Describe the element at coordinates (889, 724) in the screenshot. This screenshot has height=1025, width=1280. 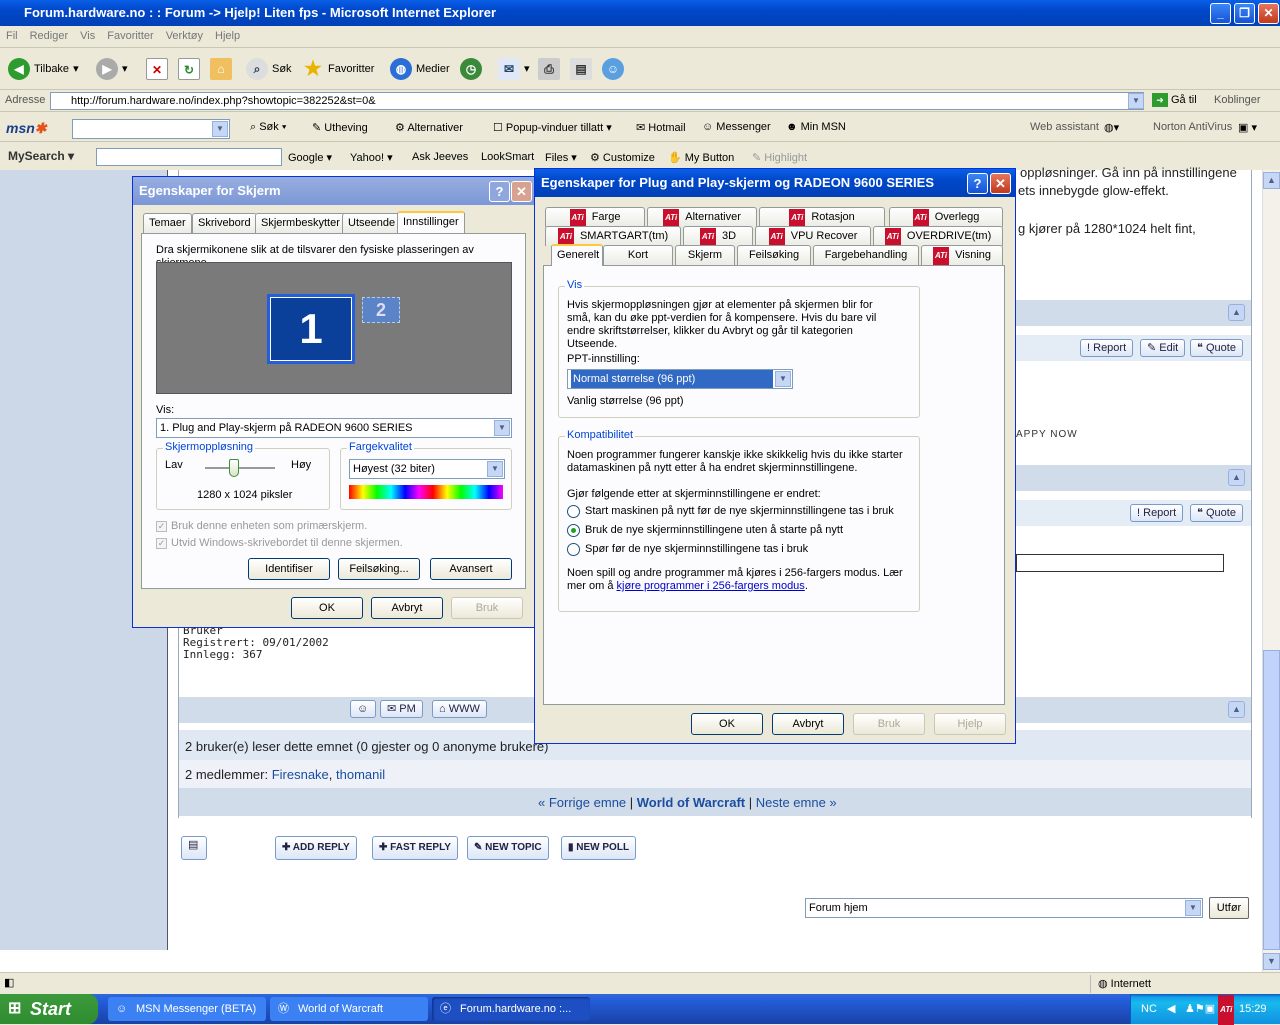
I see `apply-button: Bruk` at that location.